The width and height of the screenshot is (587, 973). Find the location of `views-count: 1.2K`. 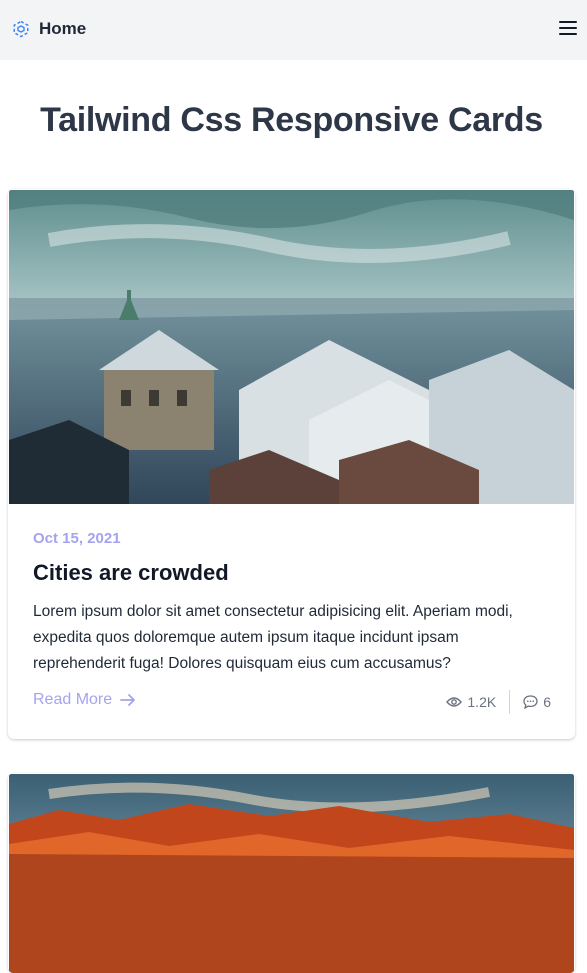

views-count: 1.2K is located at coordinates (482, 702).